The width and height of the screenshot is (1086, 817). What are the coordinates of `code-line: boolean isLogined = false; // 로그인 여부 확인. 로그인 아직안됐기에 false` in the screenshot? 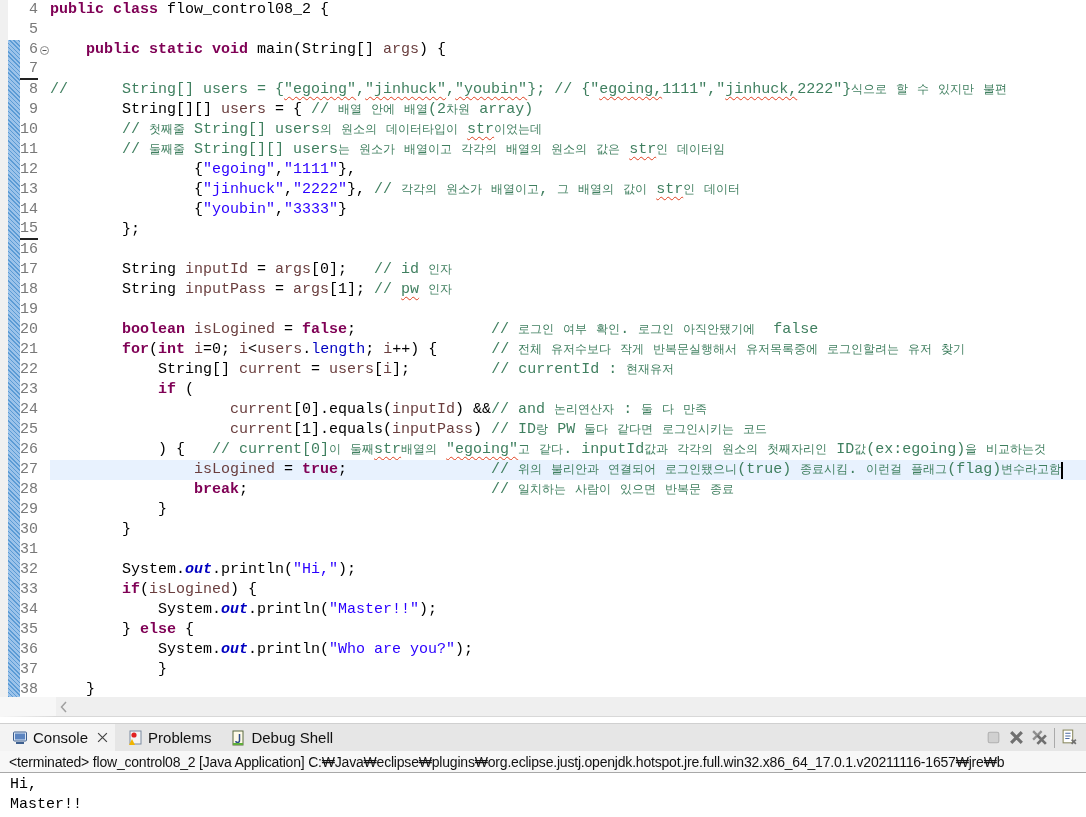 It's located at (470, 330).